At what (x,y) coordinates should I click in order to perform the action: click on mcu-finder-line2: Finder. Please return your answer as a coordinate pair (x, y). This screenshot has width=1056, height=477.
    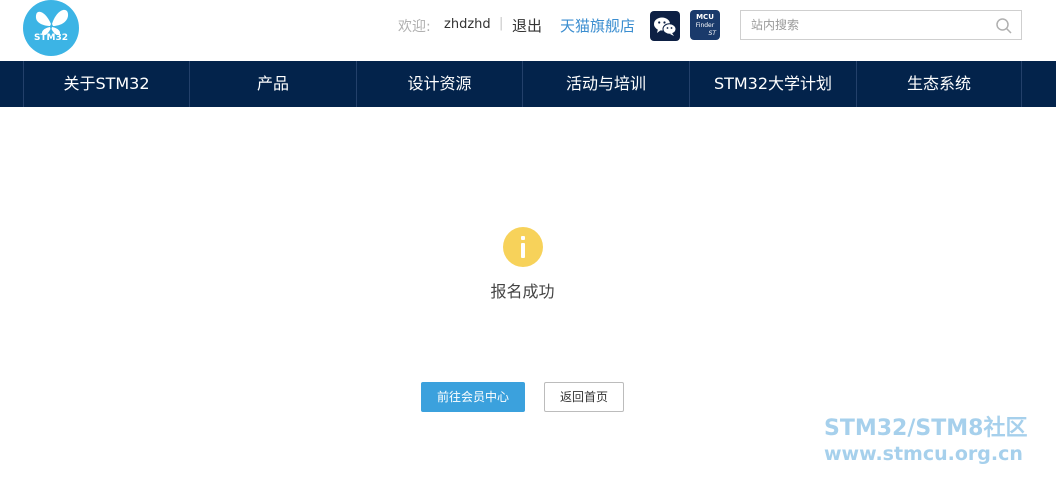
    Looking at the image, I should click on (705, 25).